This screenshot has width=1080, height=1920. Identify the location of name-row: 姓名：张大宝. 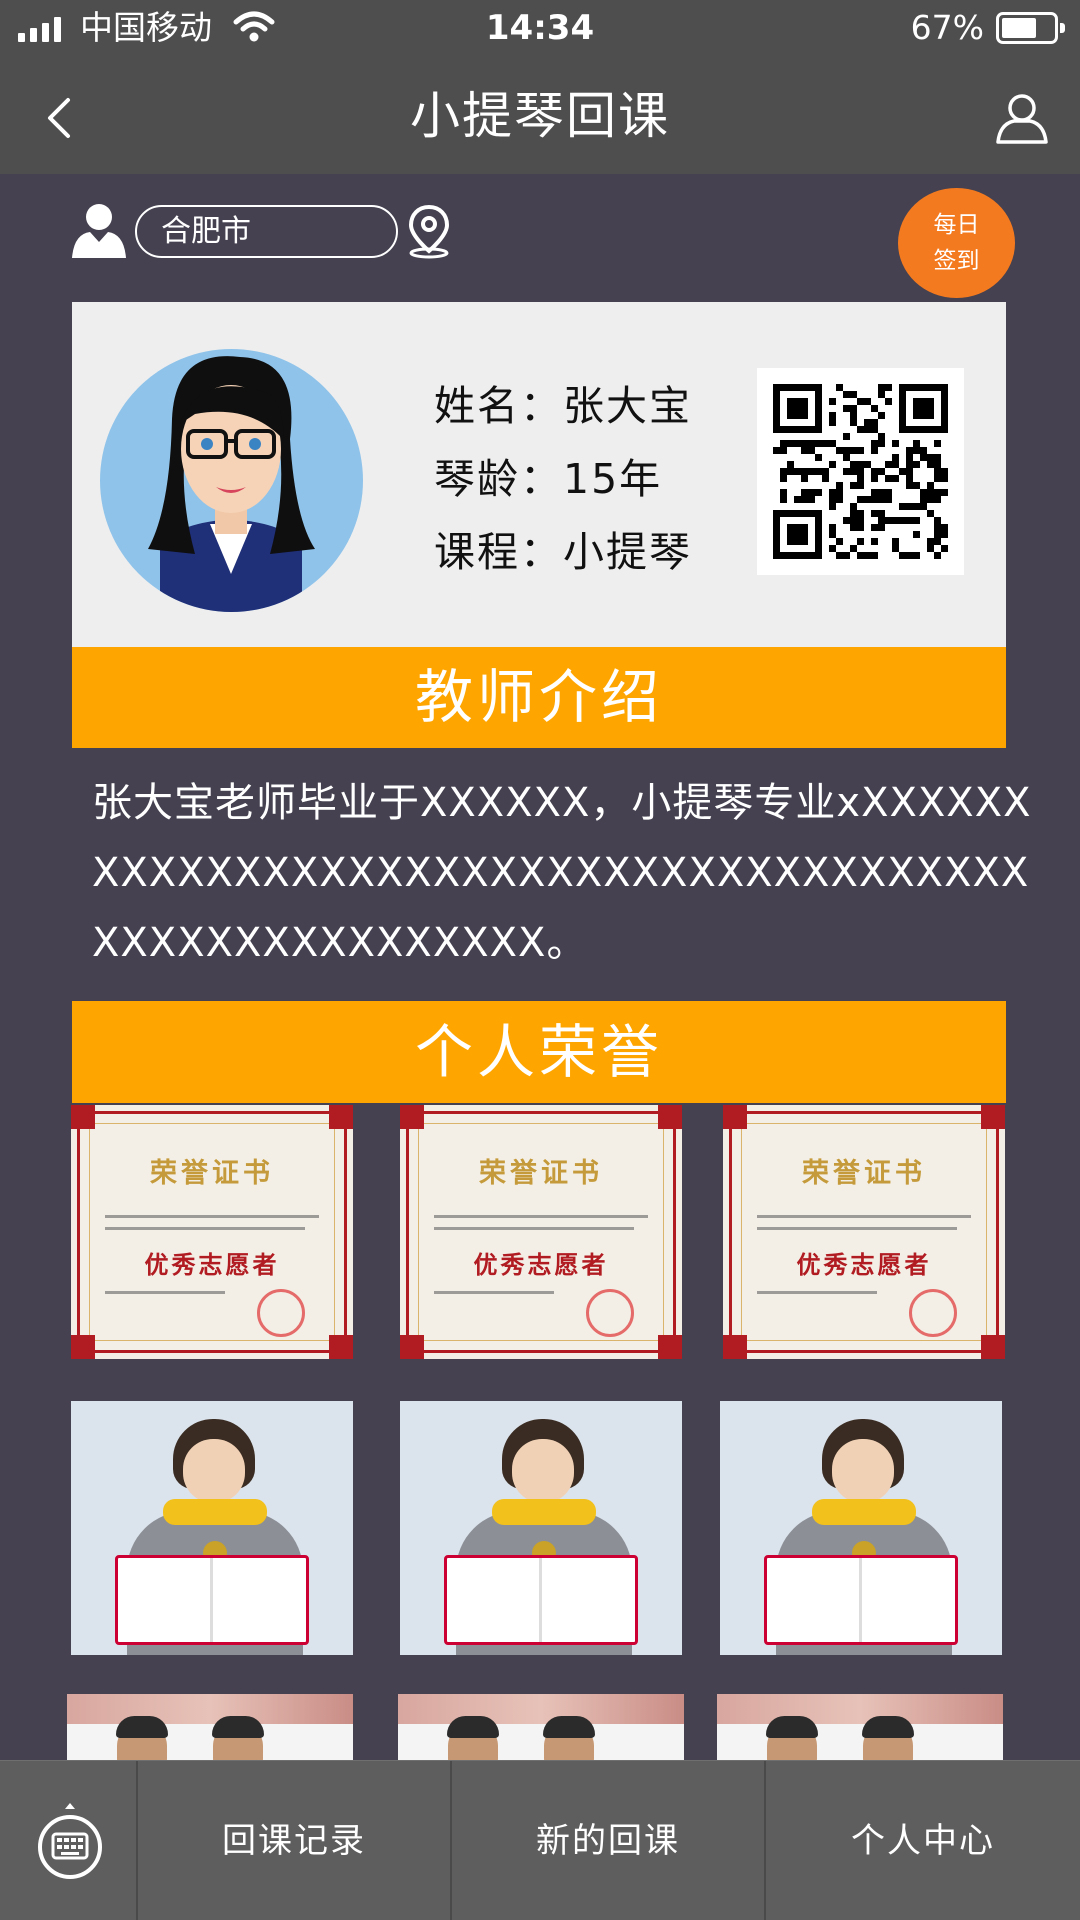
(563, 406).